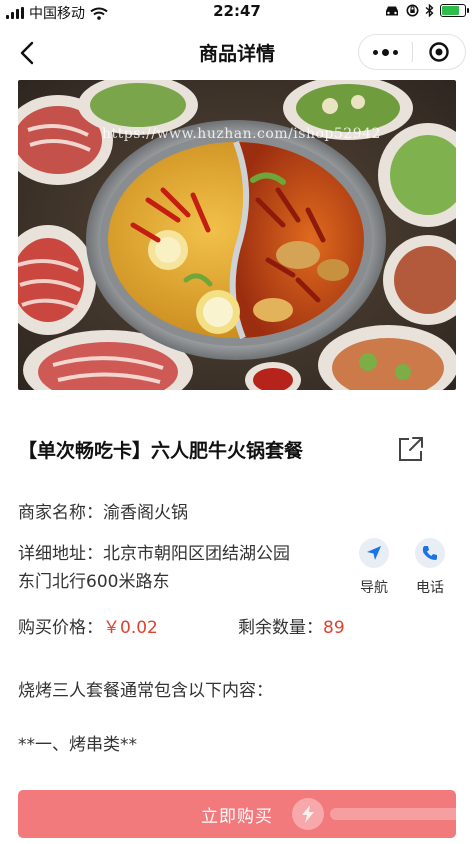 The width and height of the screenshot is (474, 844). I want to click on more-dots-icon, so click(385, 52).